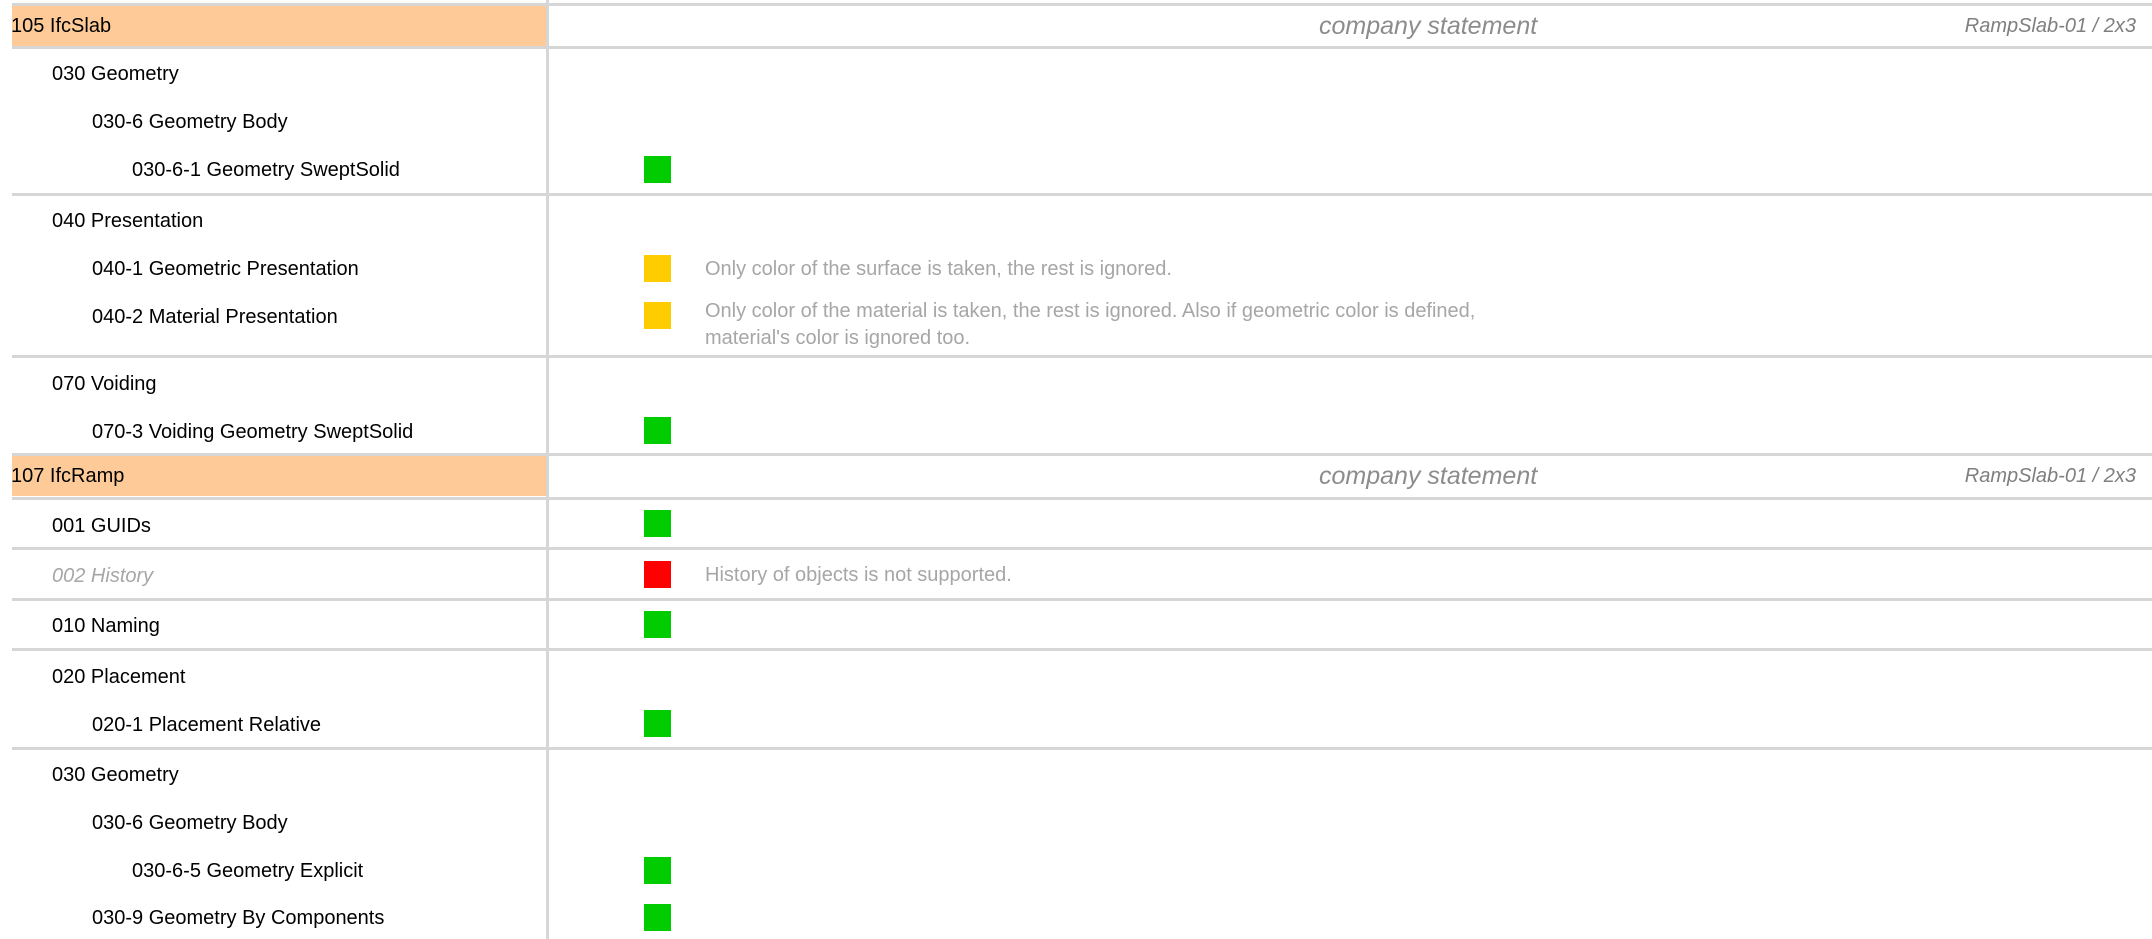  Describe the element at coordinates (207, 725) in the screenshot. I see `item-label: 020-1 Placement Relative` at that location.